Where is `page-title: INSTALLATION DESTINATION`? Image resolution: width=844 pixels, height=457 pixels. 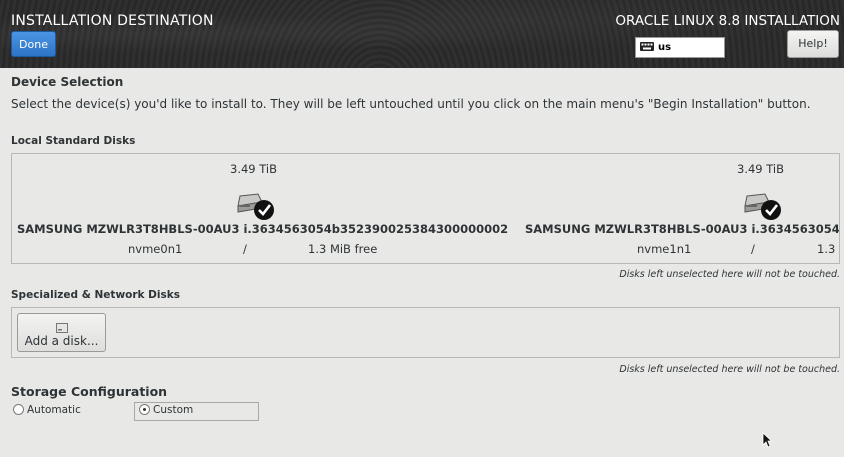
page-title: INSTALLATION DESTINATION is located at coordinates (112, 21).